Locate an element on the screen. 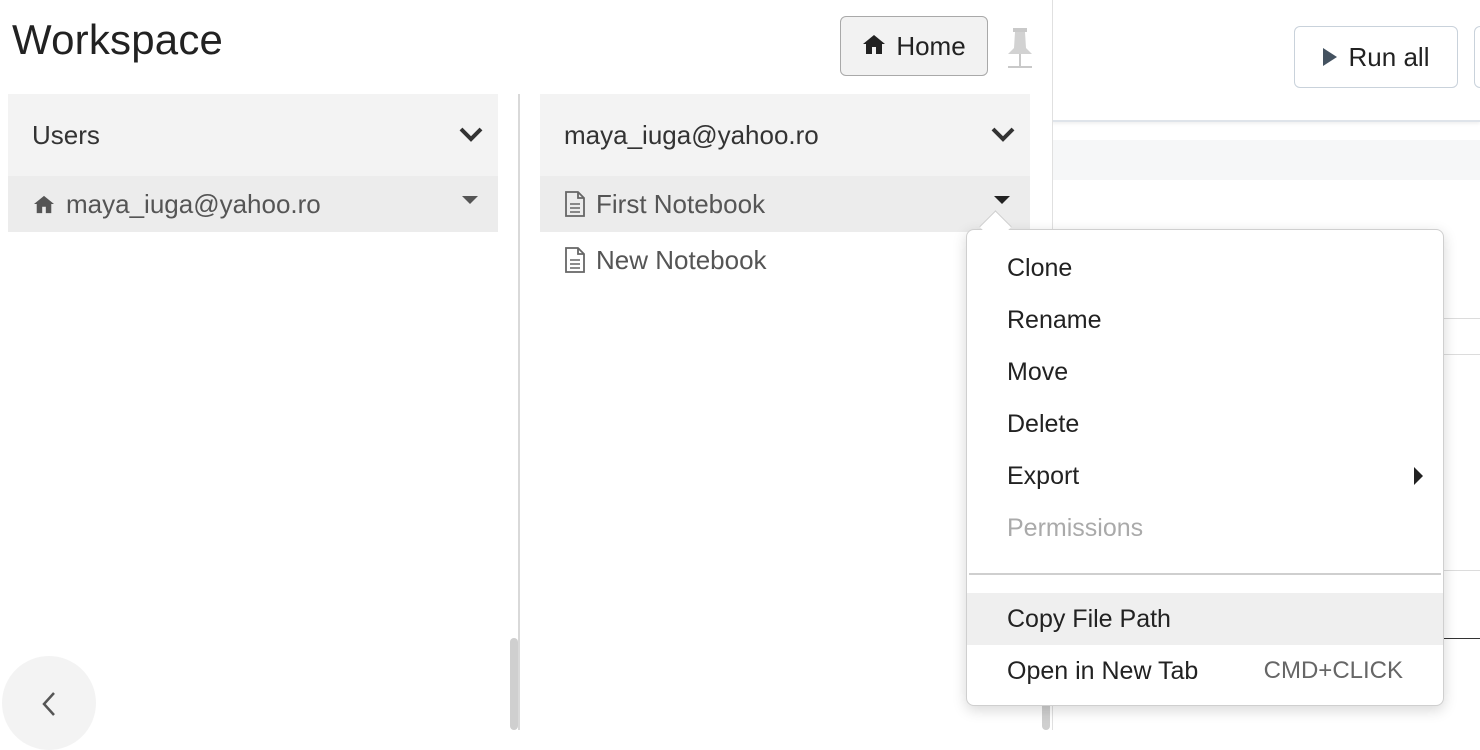 Image resolution: width=1480 pixels, height=750 pixels. folder-column-header: maya_iuga@yahoo.ro is located at coordinates (785, 135).